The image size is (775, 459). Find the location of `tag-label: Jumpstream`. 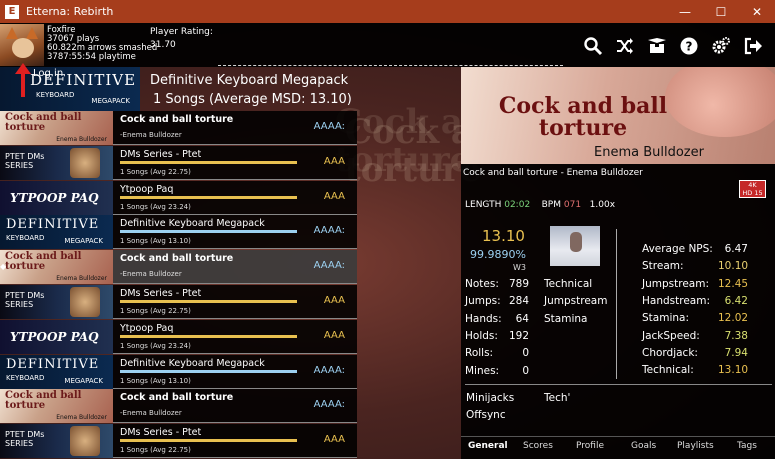

tag-label: Jumpstream is located at coordinates (576, 301).